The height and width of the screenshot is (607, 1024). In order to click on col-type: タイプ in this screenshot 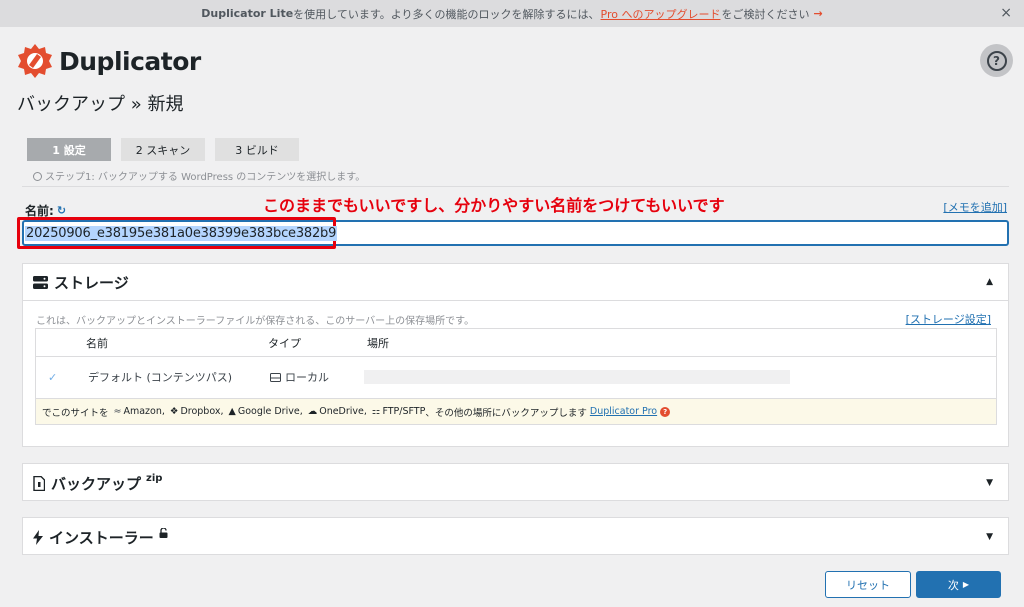, I will do `click(284, 343)`.